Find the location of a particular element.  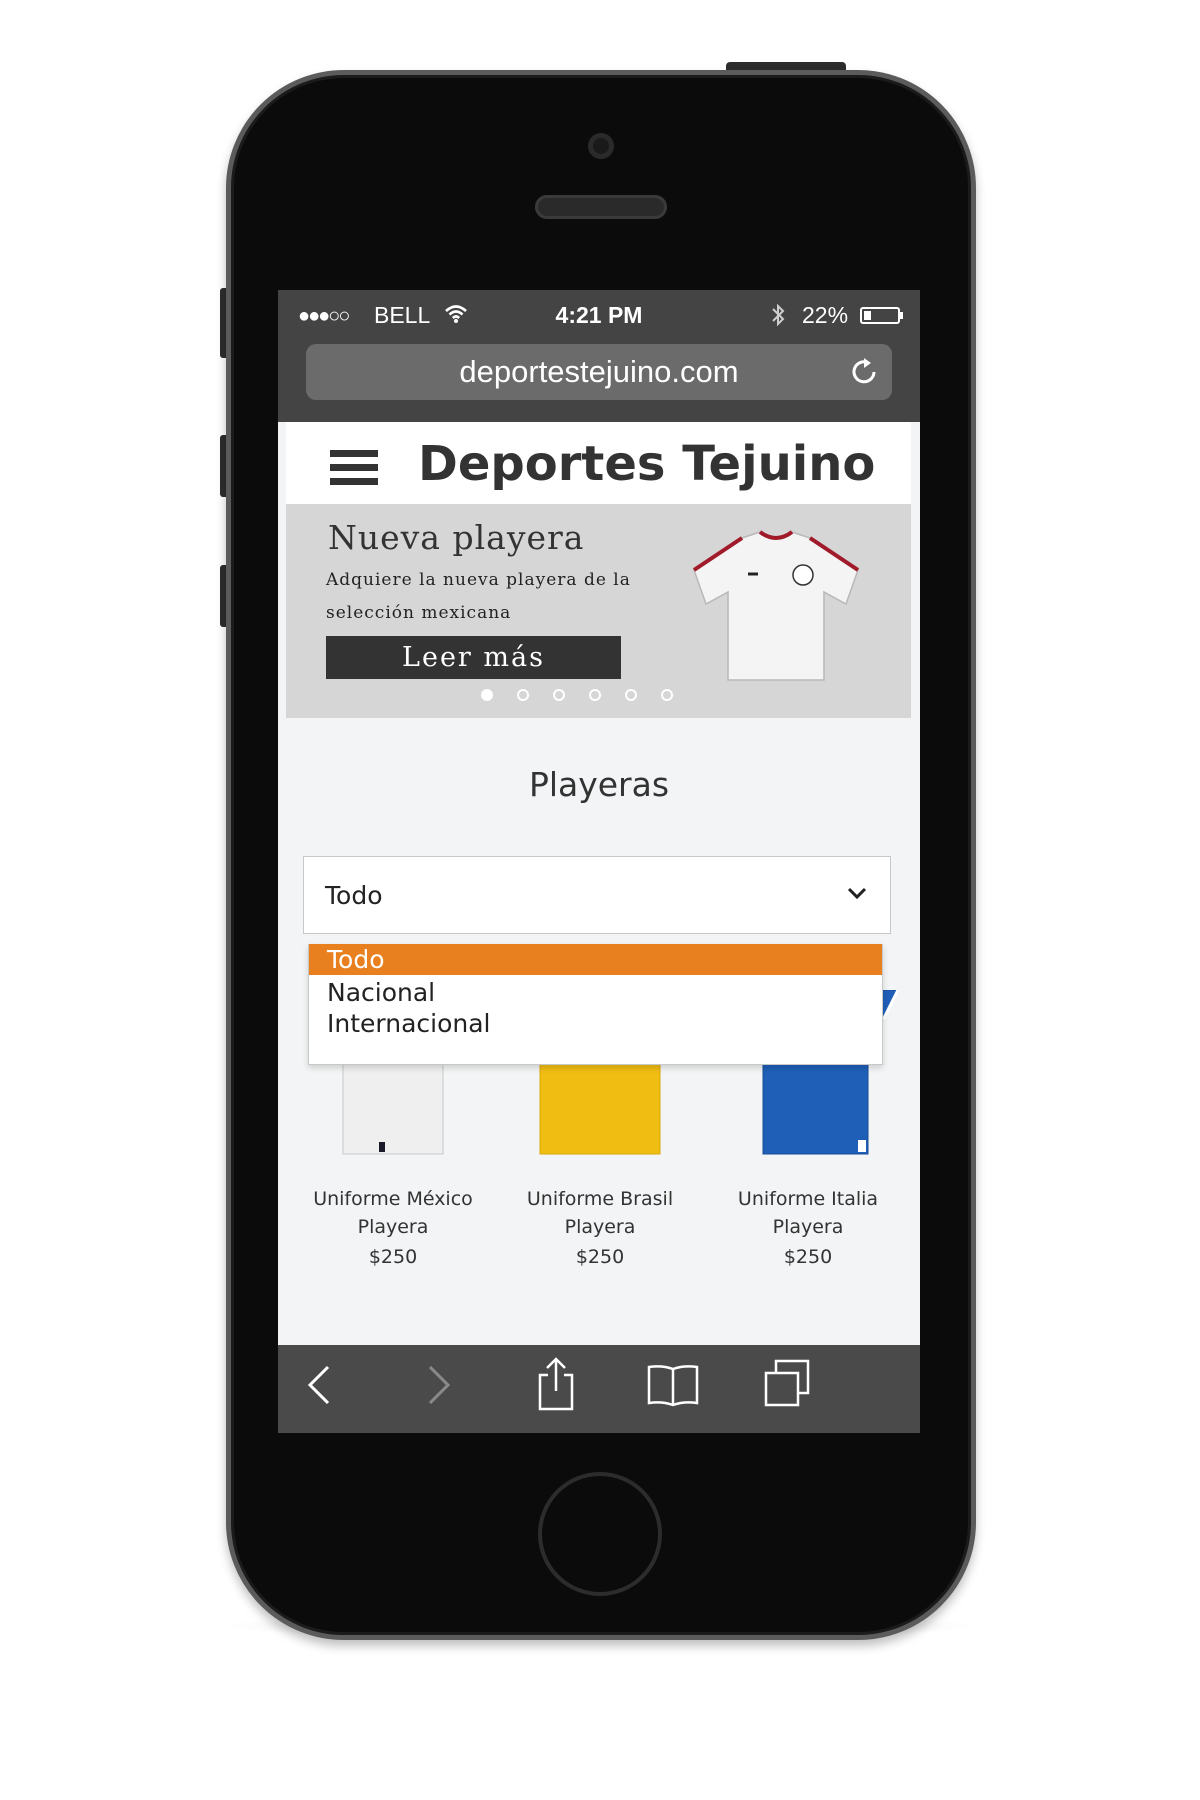

site-header: Deportes Tejuino is located at coordinates (598, 463).